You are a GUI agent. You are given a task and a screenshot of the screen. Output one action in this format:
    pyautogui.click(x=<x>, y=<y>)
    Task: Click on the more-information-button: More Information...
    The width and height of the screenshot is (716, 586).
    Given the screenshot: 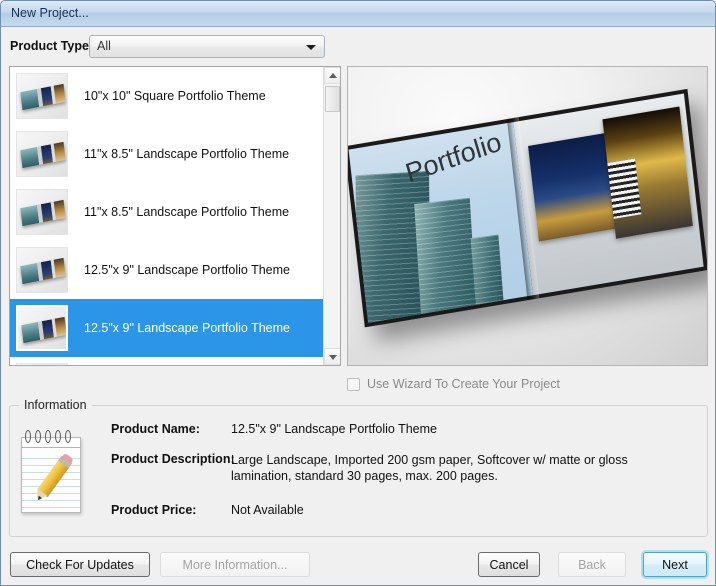 What is the action you would take?
    pyautogui.click(x=235, y=564)
    